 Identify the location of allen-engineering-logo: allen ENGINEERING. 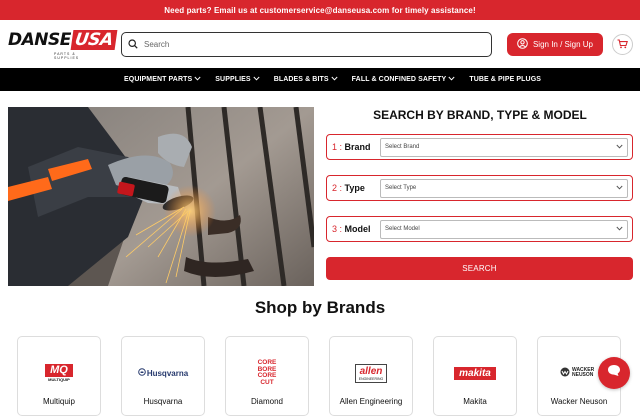
(371, 373).